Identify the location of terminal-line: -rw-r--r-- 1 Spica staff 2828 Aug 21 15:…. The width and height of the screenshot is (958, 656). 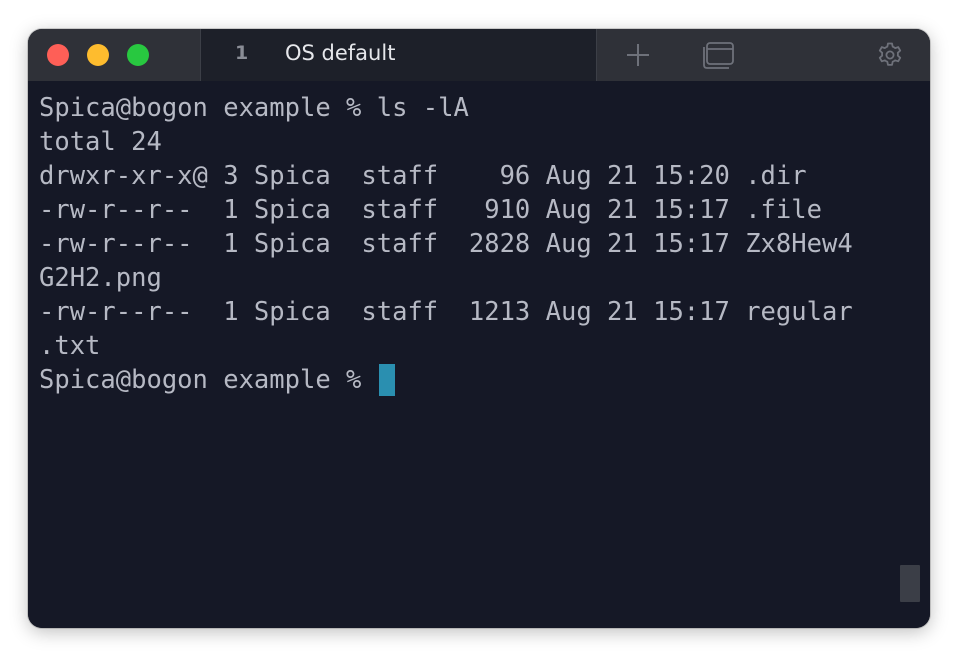
(446, 244).